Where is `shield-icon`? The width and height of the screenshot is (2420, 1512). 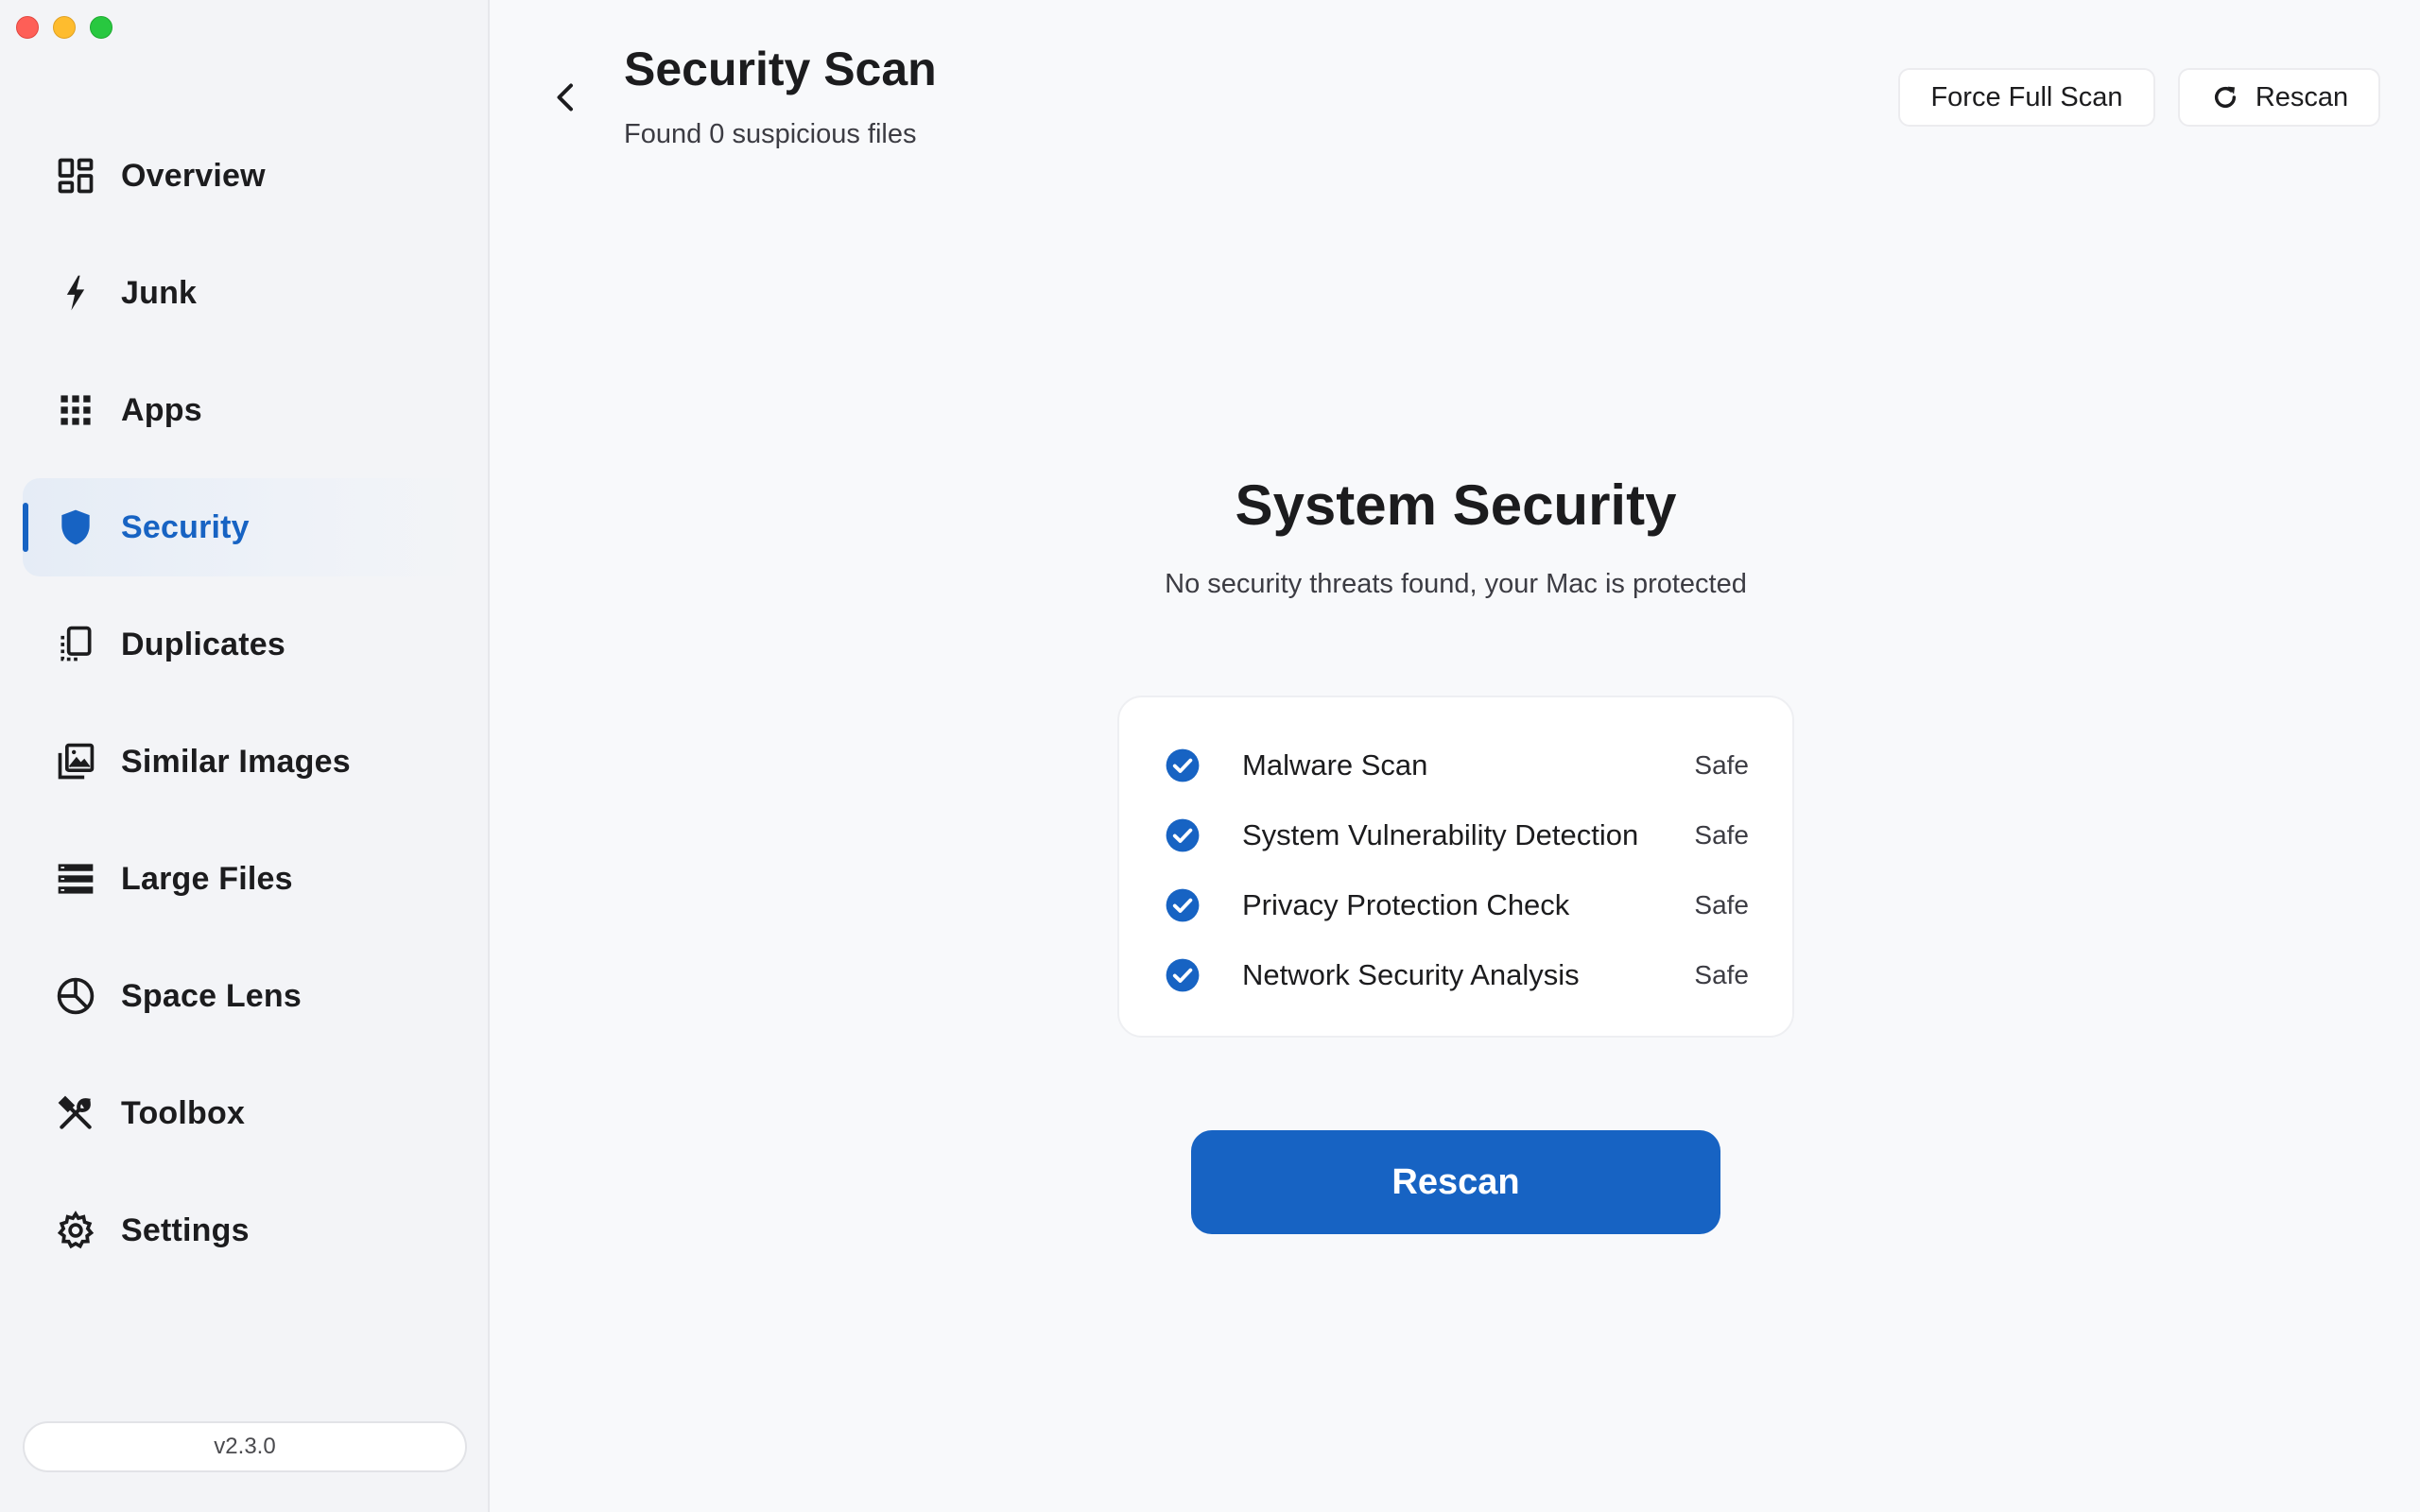
shield-icon is located at coordinates (75, 527).